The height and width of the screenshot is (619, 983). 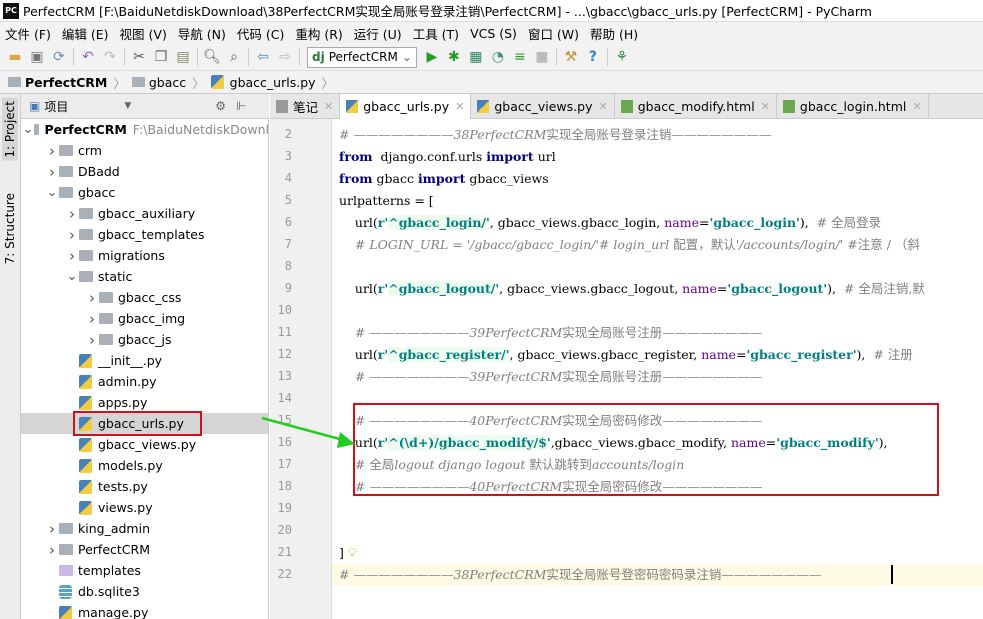 What do you see at coordinates (543, 106) in the screenshot?
I see `editor-tab: gbacc_views.py ✕` at bounding box center [543, 106].